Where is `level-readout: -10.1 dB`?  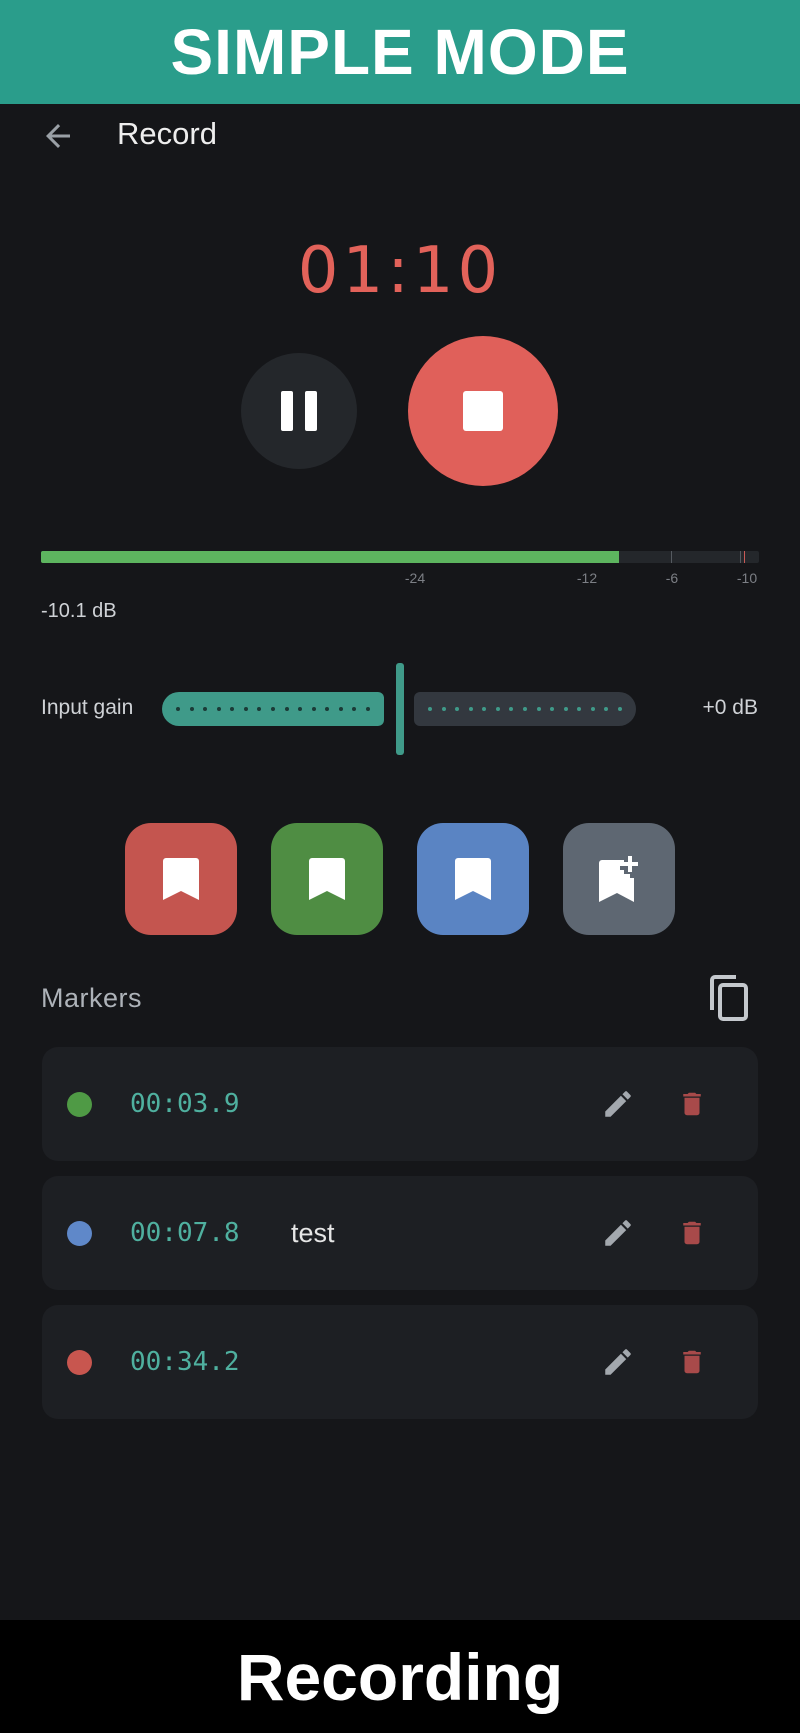 level-readout: -10.1 dB is located at coordinates (79, 611).